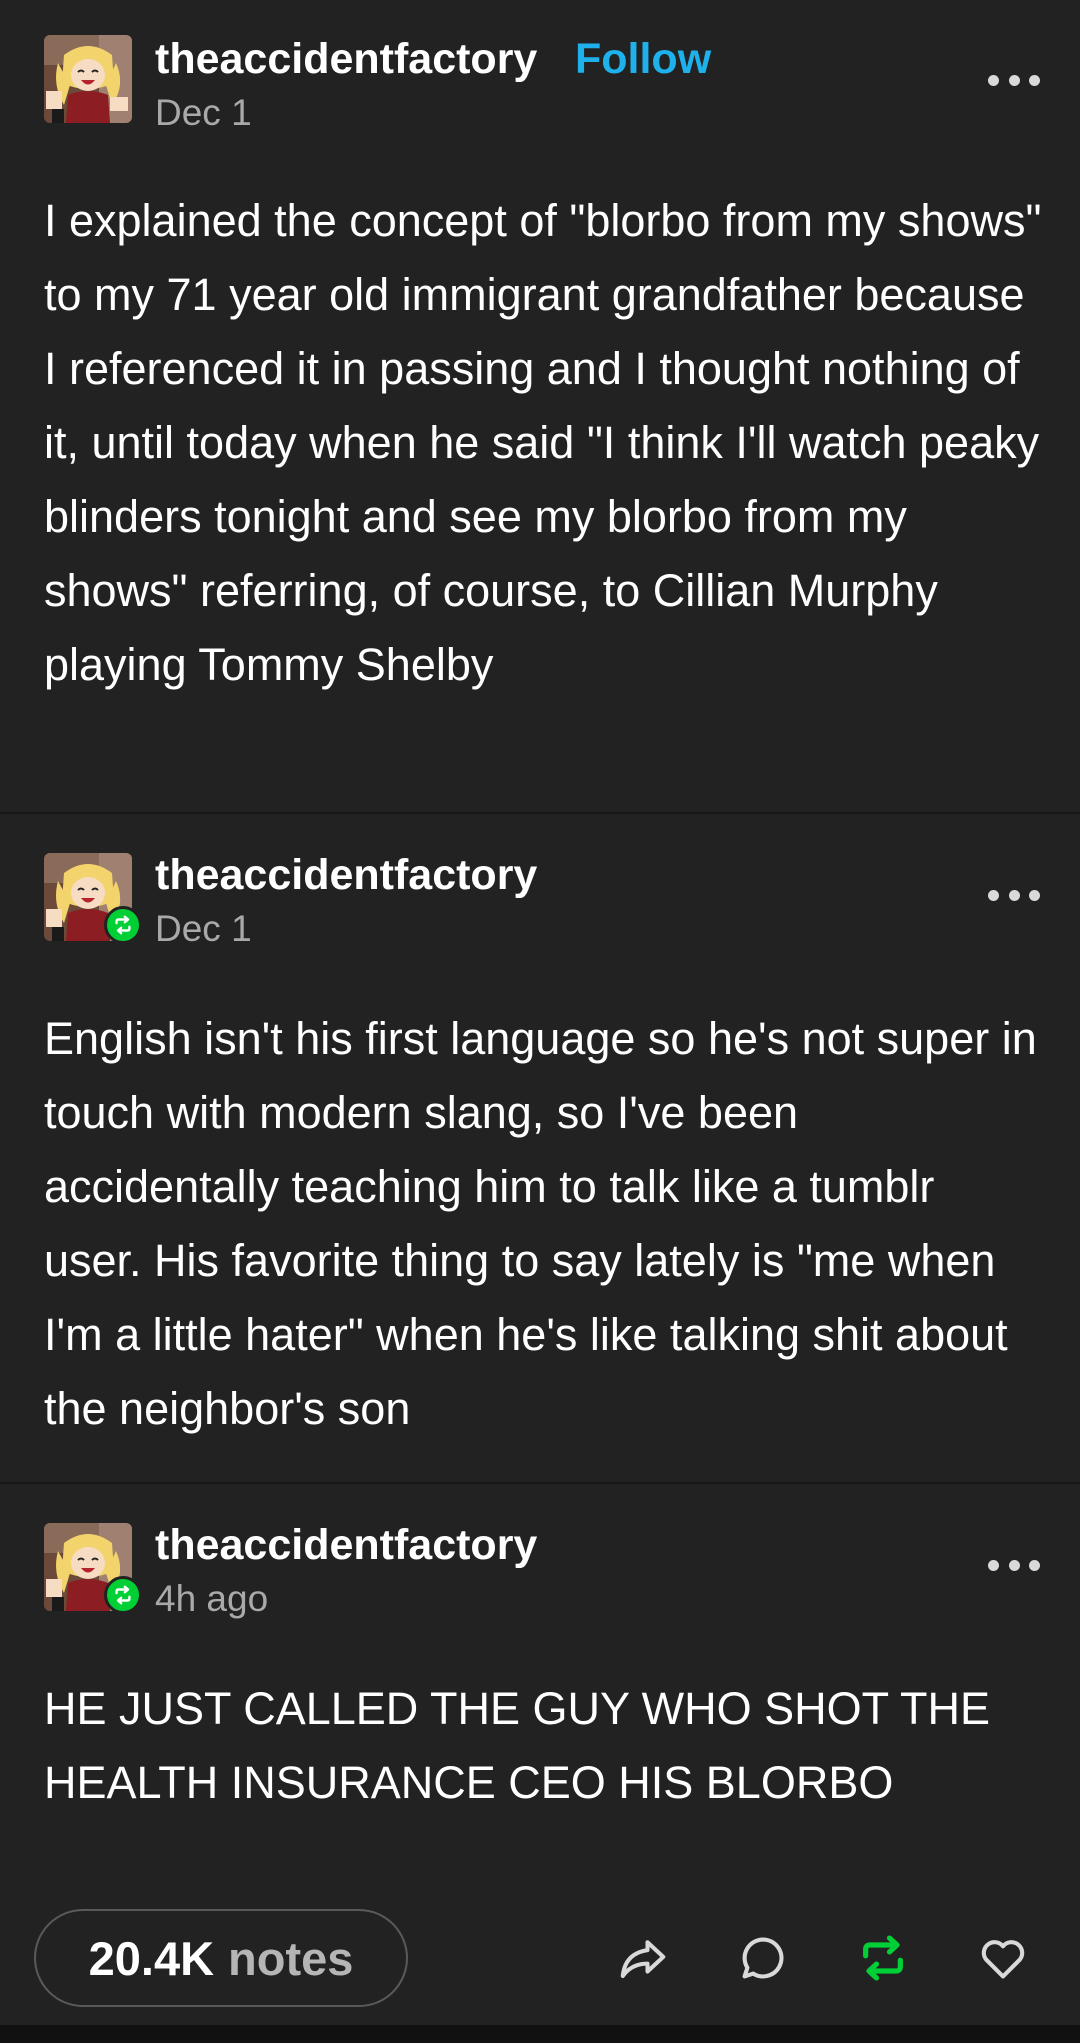 This screenshot has width=1080, height=2043. Describe the element at coordinates (88, 79) in the screenshot. I see `avatar` at that location.